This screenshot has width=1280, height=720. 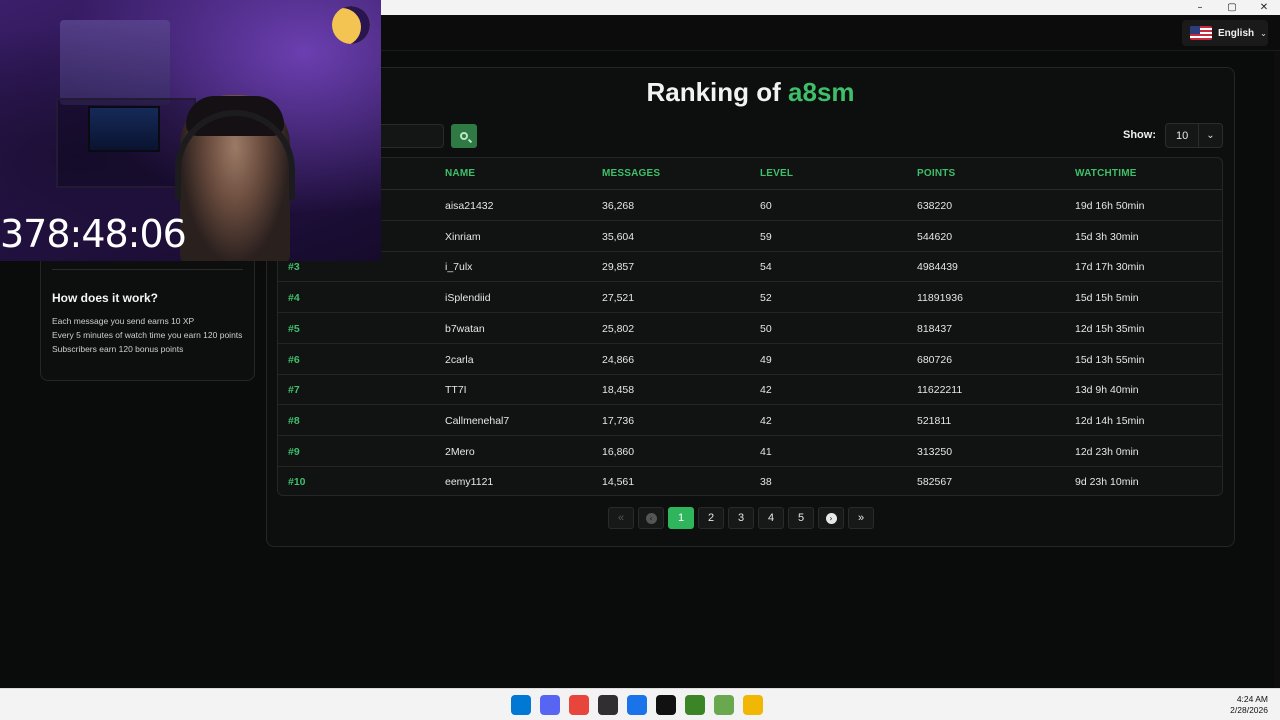 I want to click on cell-points: 4984439, so click(x=937, y=267).